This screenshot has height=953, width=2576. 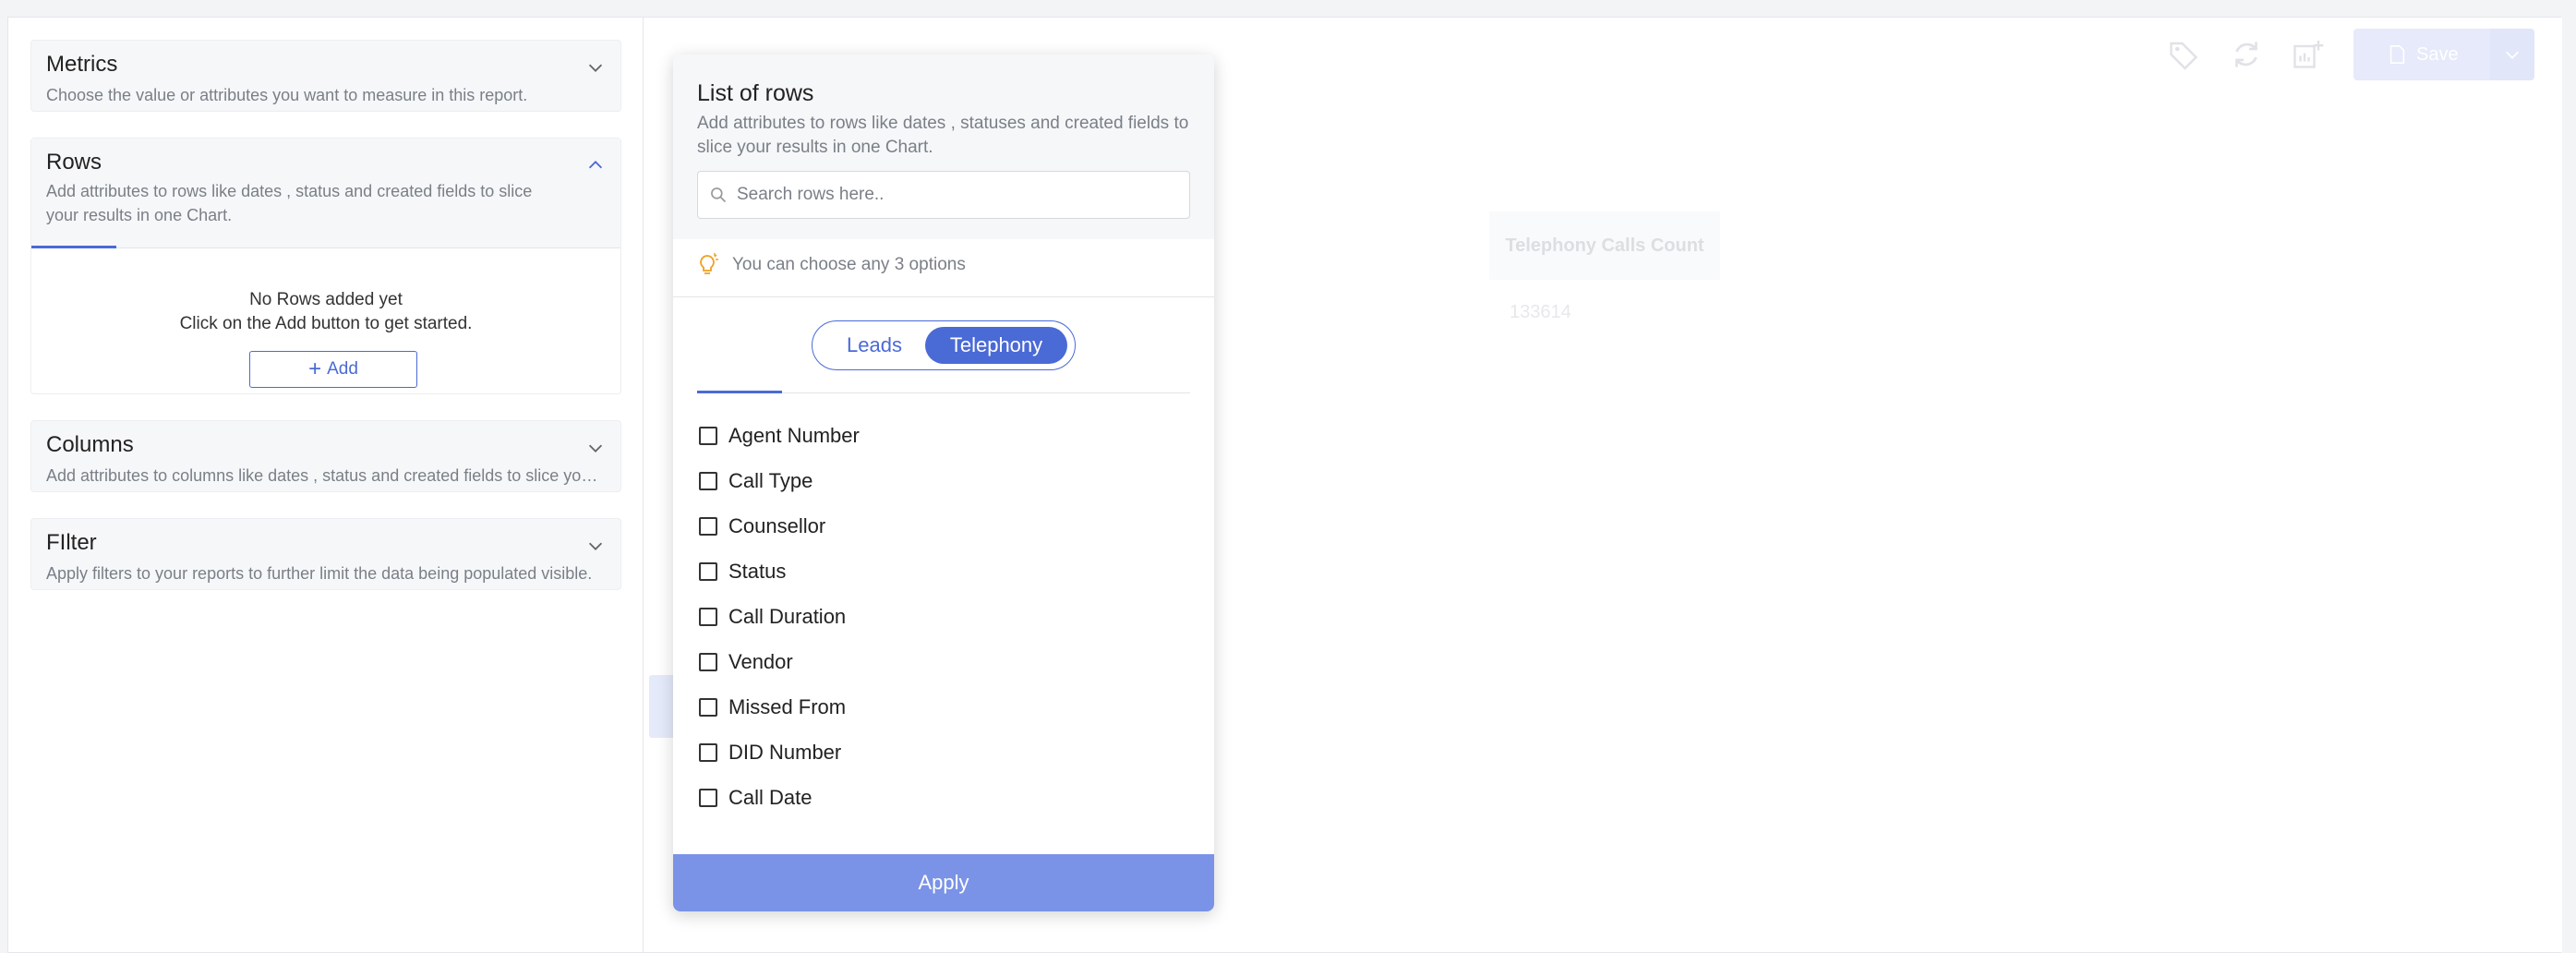 What do you see at coordinates (760, 661) in the screenshot?
I see `option-label: Vendor` at bounding box center [760, 661].